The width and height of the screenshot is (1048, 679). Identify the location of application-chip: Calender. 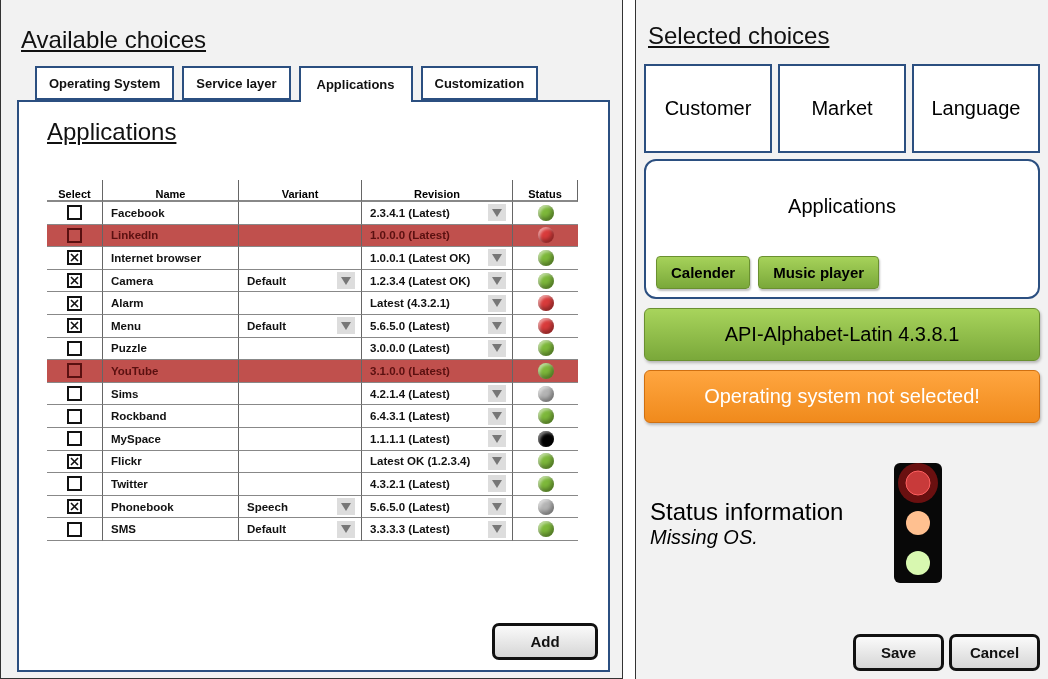
(703, 272).